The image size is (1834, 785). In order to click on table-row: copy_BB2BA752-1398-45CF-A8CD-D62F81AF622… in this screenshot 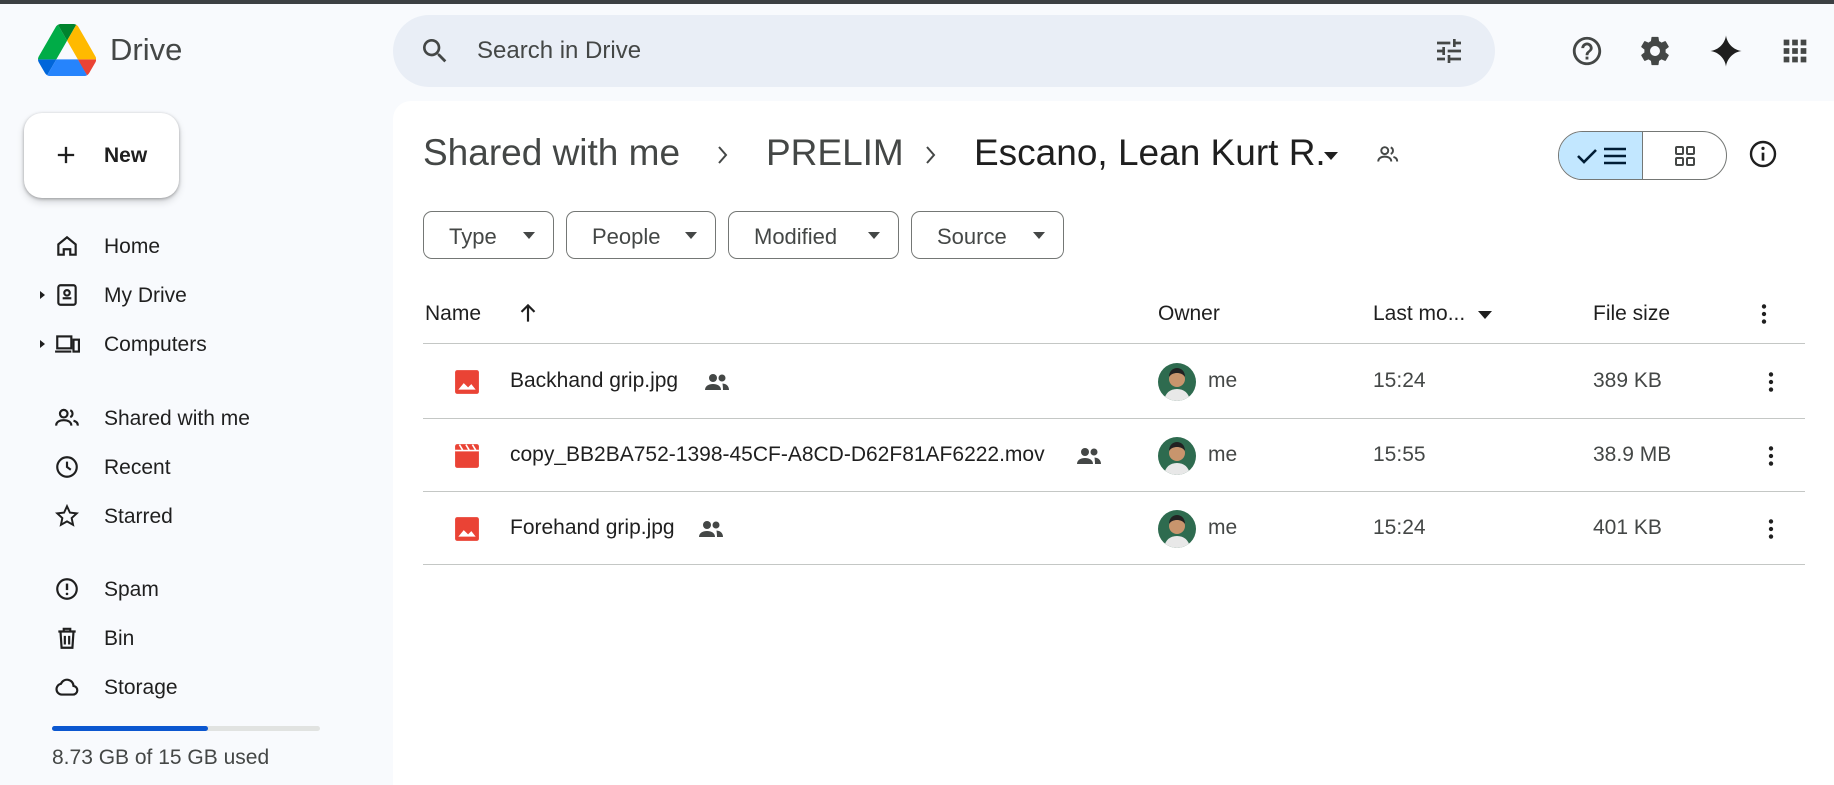, I will do `click(1114, 455)`.